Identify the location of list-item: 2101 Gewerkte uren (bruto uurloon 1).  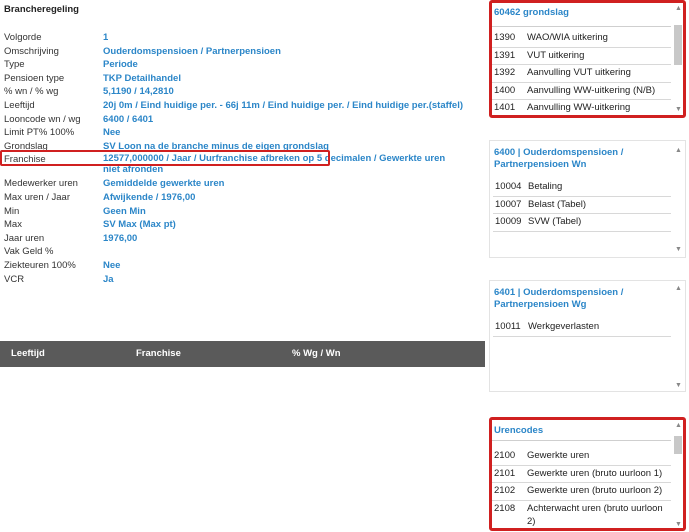
(581, 474).